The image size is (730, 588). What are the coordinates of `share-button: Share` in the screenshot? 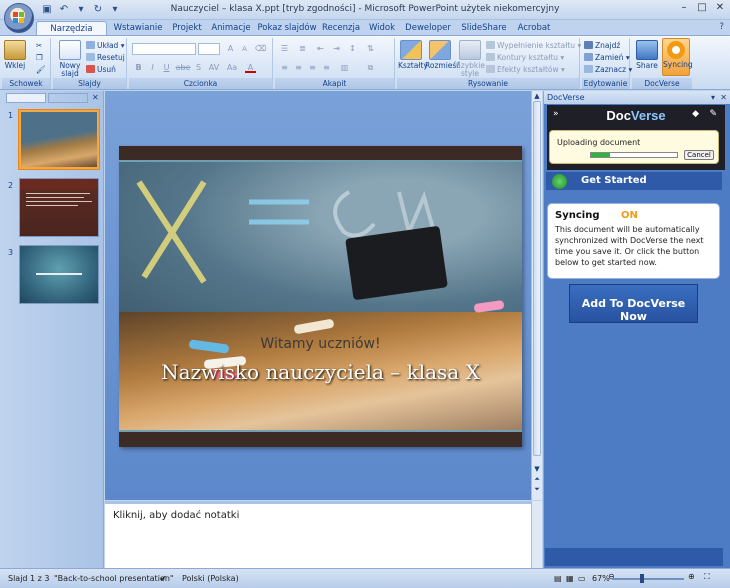 It's located at (647, 55).